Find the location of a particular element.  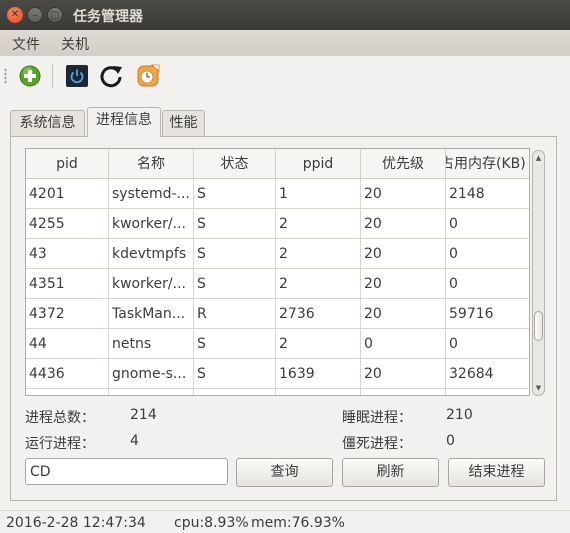

refresh-icon is located at coordinates (111, 76).